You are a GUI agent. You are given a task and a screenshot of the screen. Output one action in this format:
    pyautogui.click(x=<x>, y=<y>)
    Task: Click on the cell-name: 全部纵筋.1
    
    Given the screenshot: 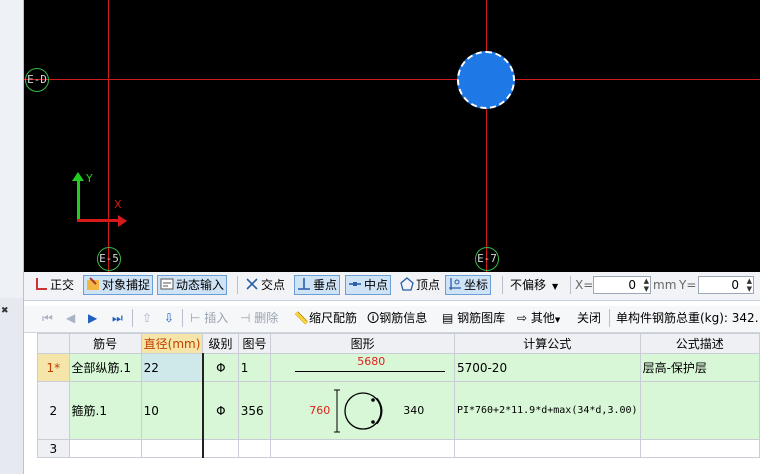 What is the action you would take?
    pyautogui.click(x=105, y=367)
    